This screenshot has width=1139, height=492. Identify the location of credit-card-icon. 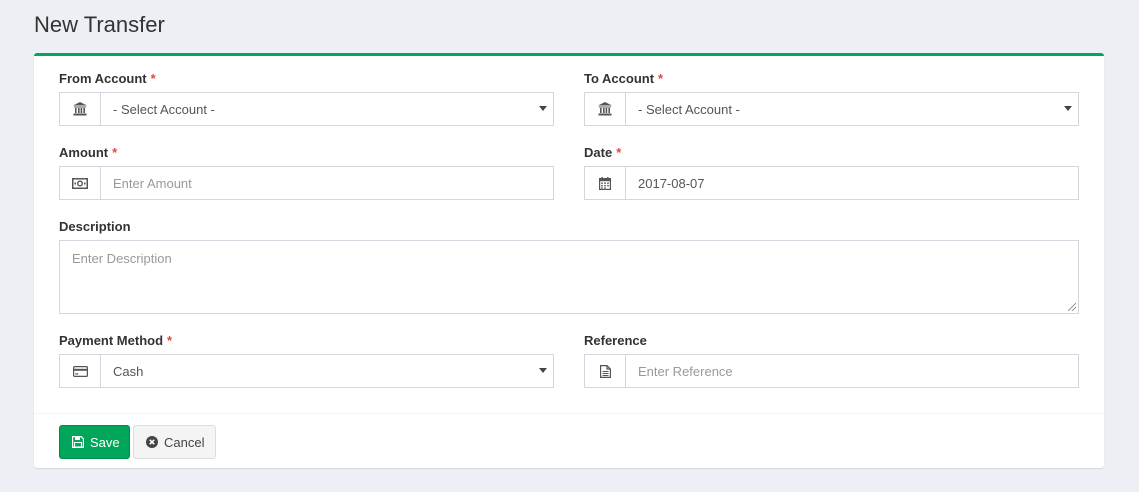
(80, 371).